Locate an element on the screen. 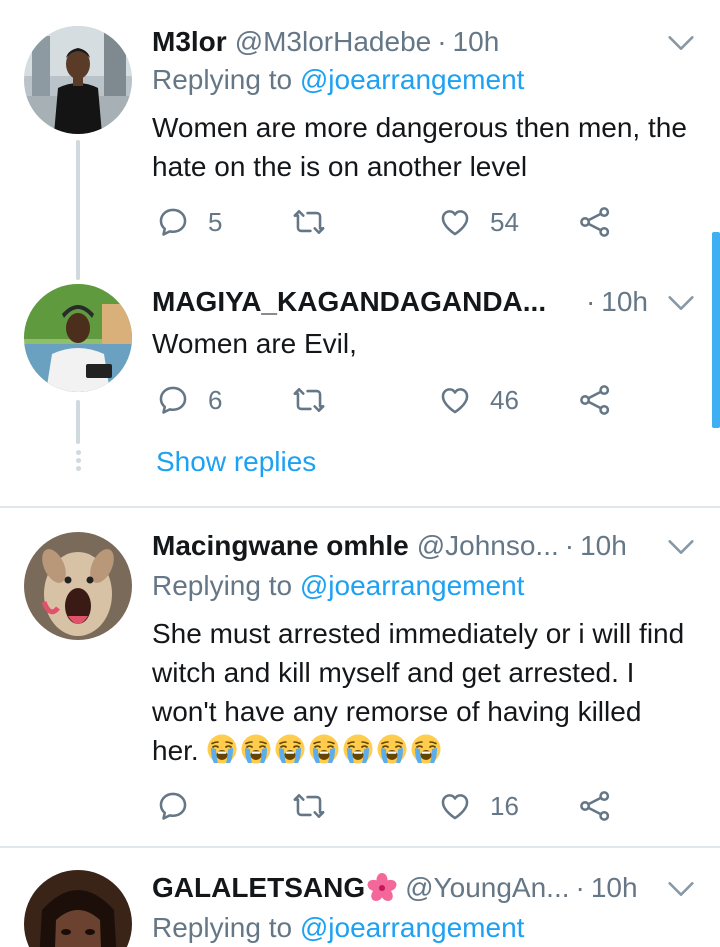 Image resolution: width=720 pixels, height=947 pixels. like-button: 16 is located at coordinates (478, 806).